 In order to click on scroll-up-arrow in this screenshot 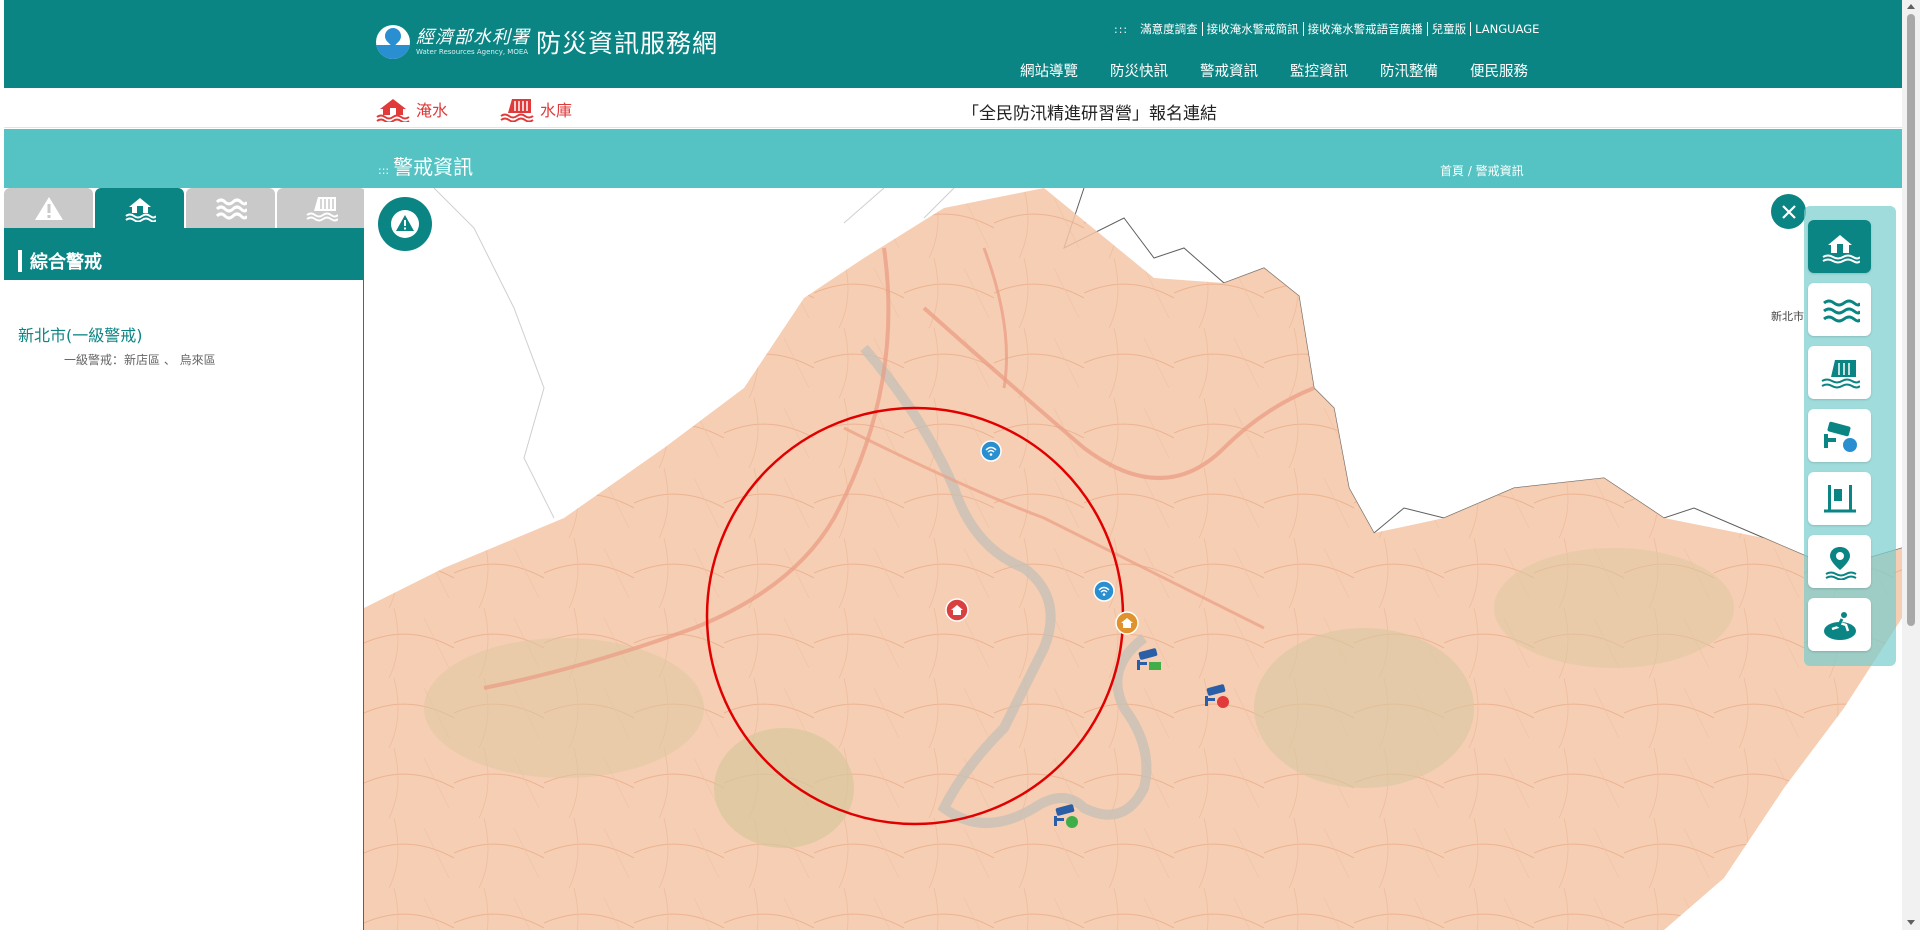, I will do `click(1911, 6)`.